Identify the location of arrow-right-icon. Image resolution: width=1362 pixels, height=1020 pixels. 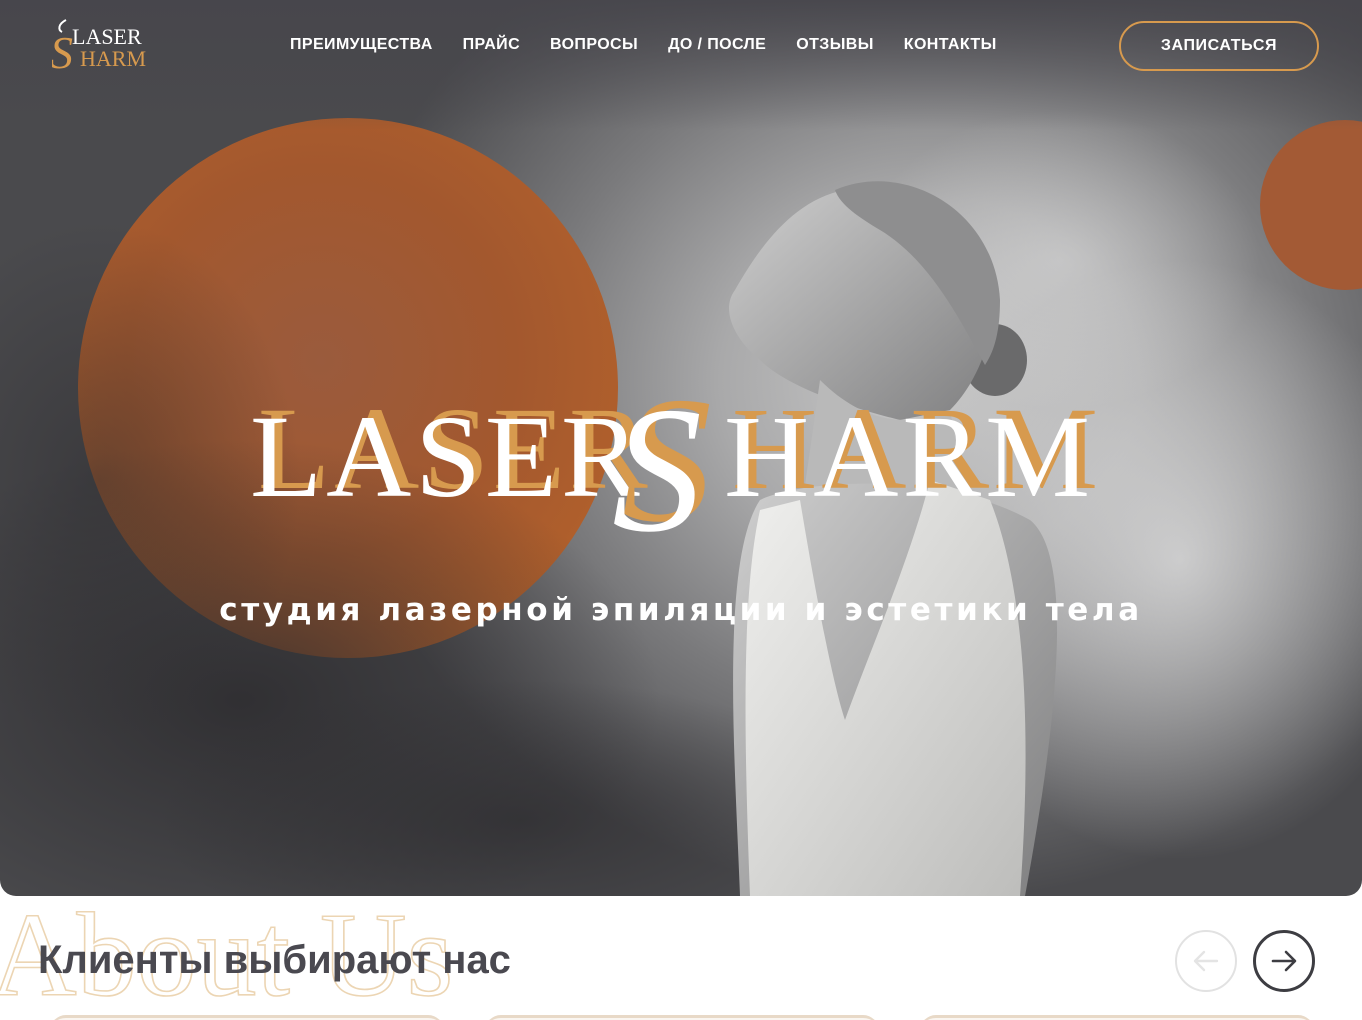
(1284, 961).